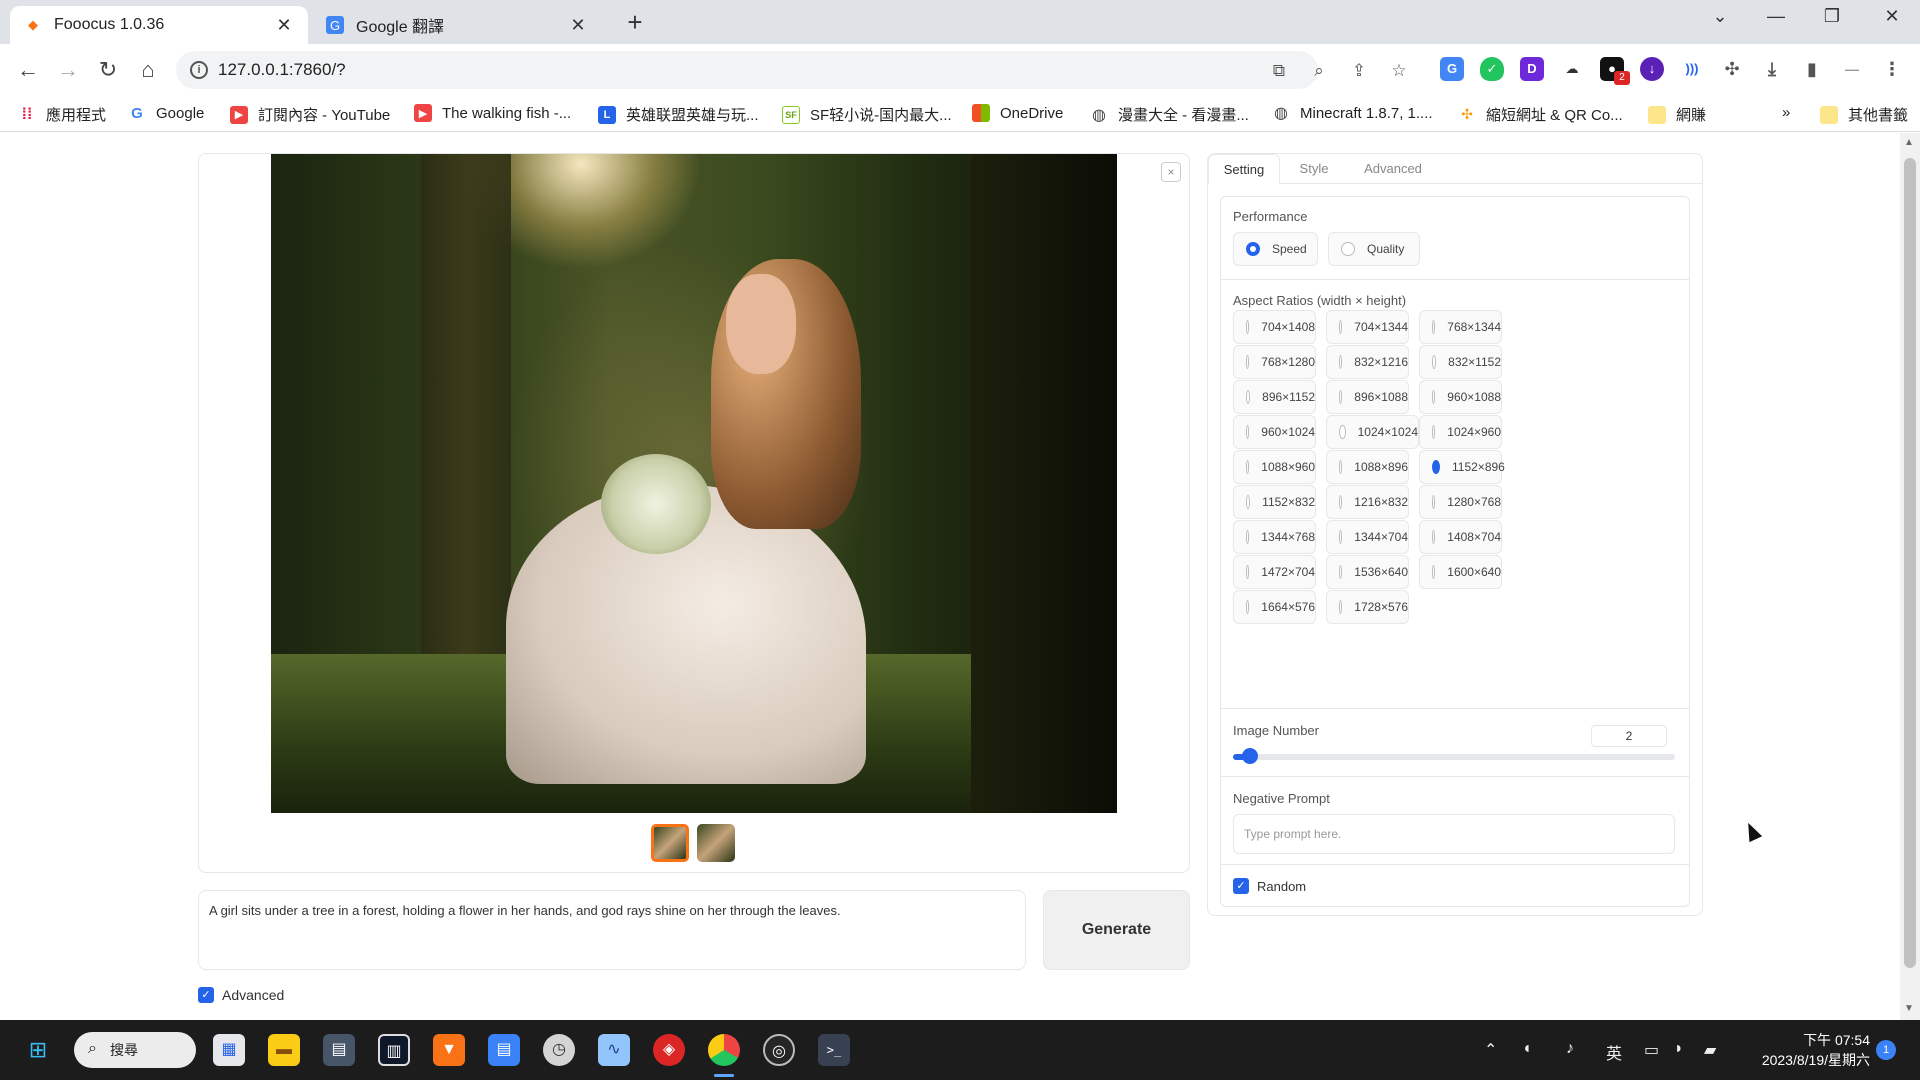 This screenshot has width=1920, height=1080. Describe the element at coordinates (1910, 563) in the screenshot. I see `scrollbar-thumb` at that location.